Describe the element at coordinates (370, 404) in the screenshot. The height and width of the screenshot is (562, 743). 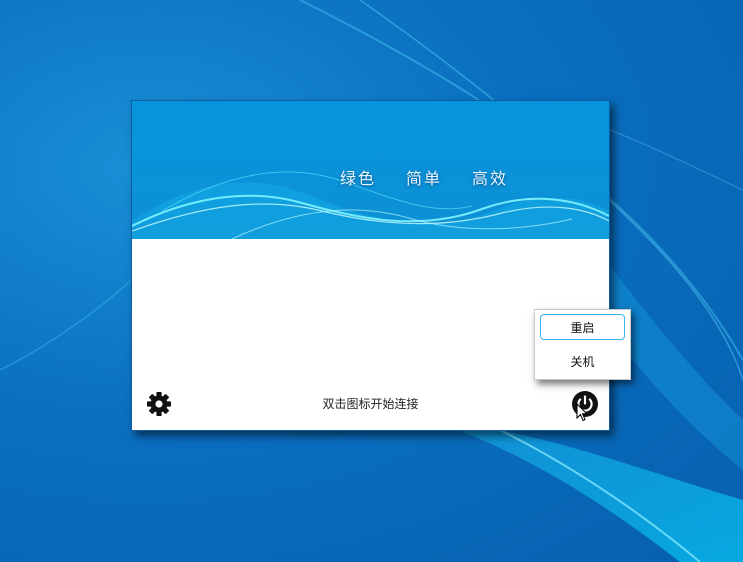
I see `status-hint: 双击图标开始连接` at that location.